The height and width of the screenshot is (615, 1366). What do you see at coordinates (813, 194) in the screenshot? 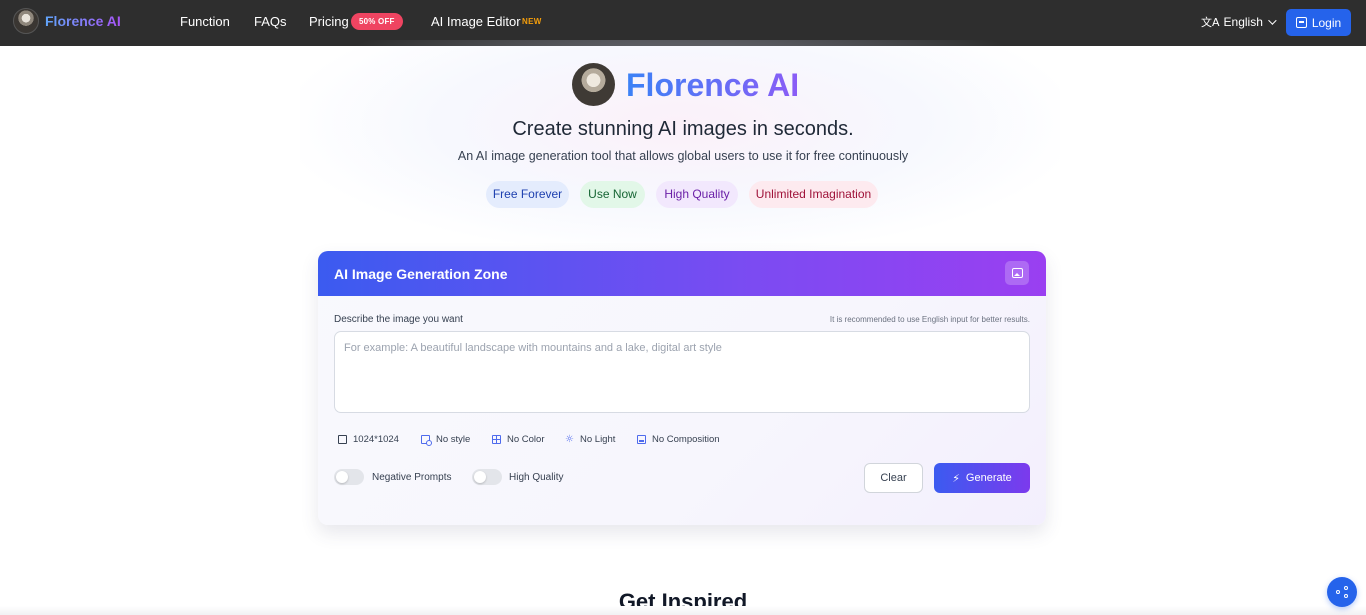
I see `chip-unlimited-imagination: Unlimited Imagination` at bounding box center [813, 194].